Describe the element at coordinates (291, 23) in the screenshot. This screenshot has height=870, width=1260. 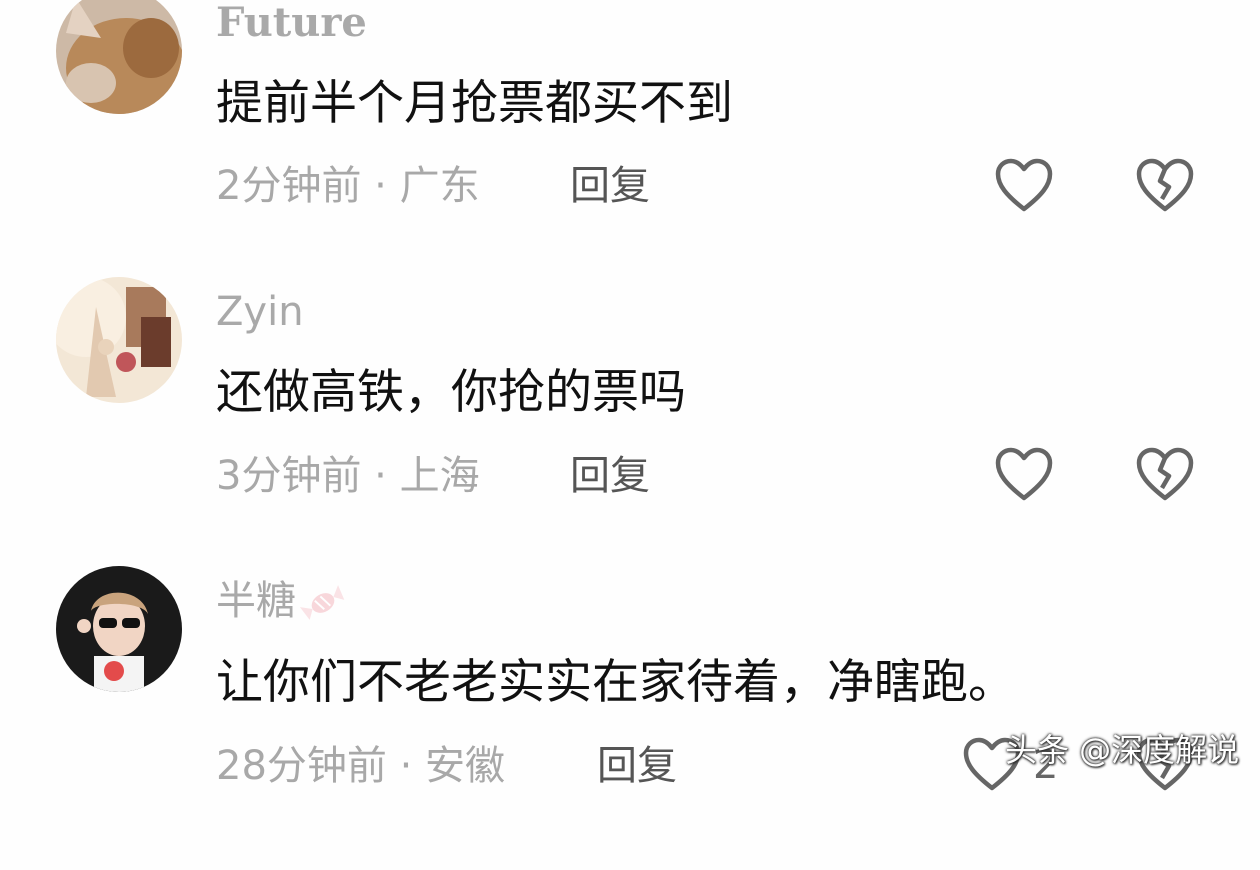
I see `username: Future` at that location.